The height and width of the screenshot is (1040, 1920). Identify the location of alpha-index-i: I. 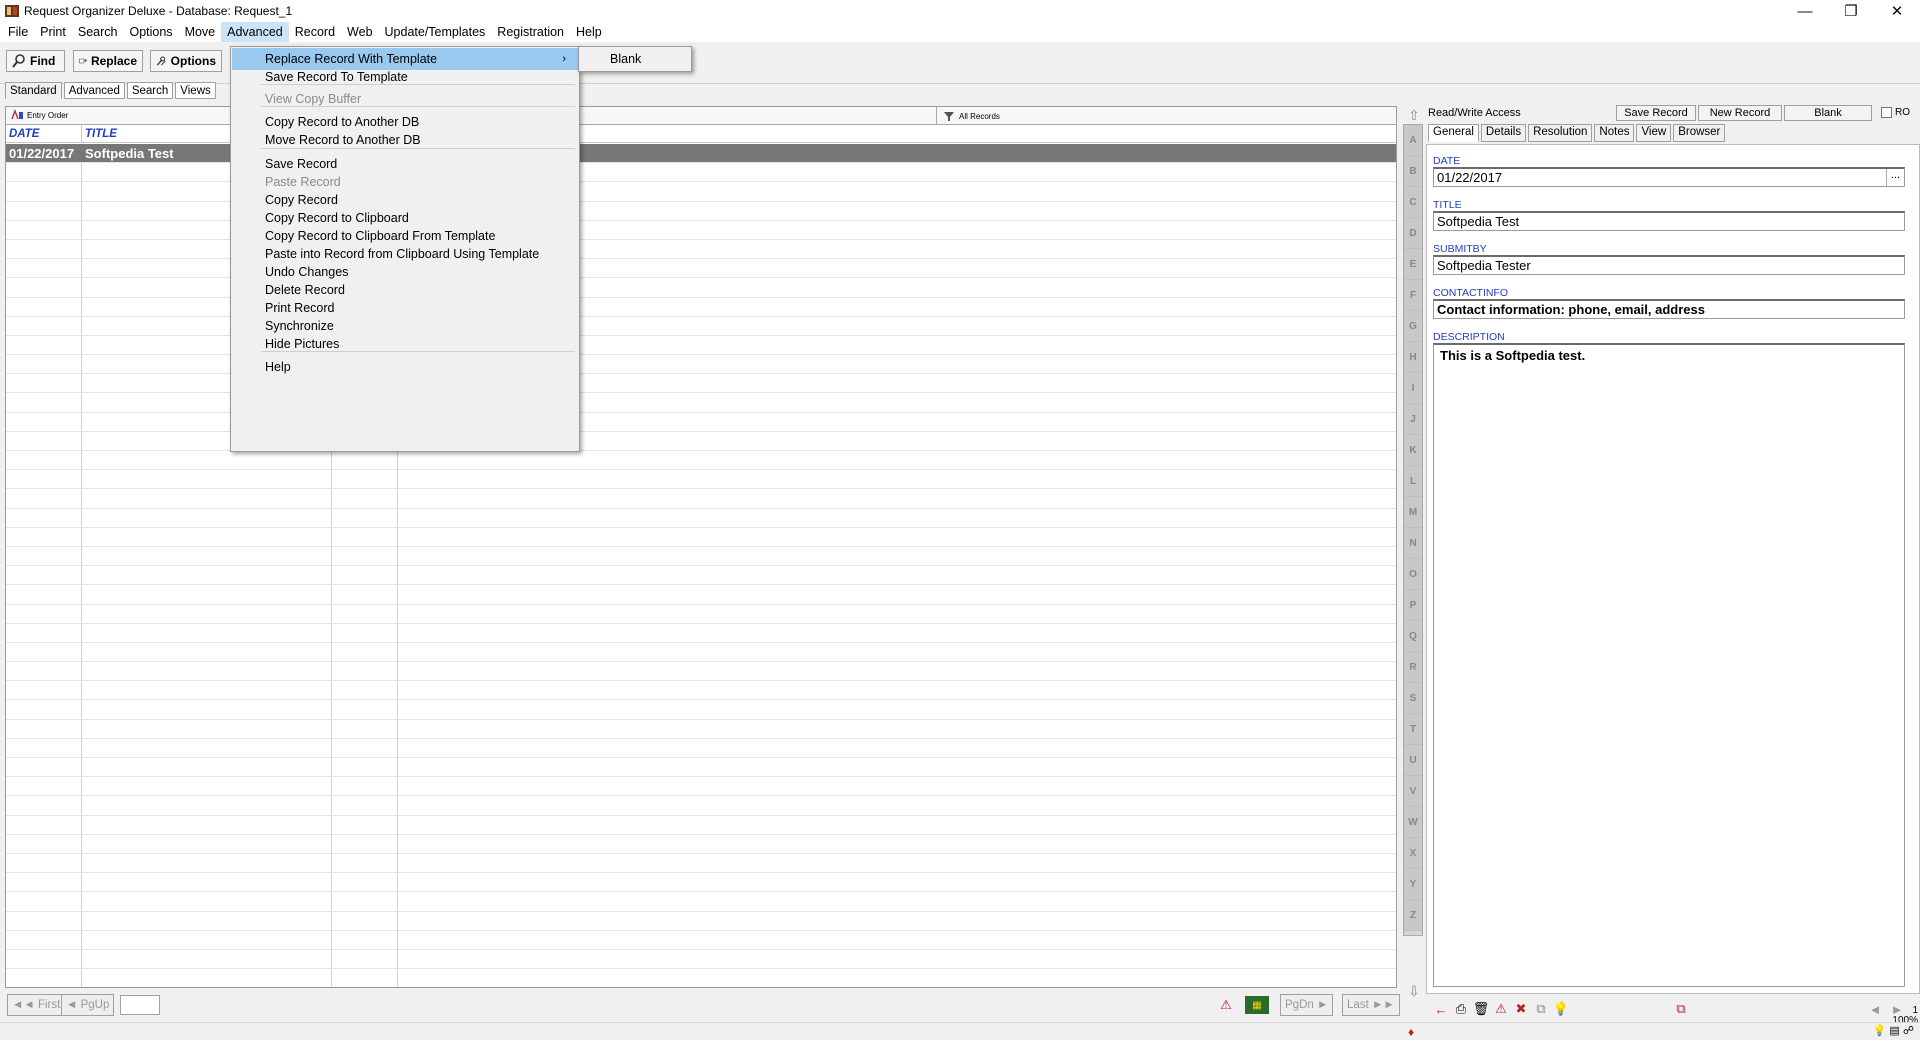
(1413, 388).